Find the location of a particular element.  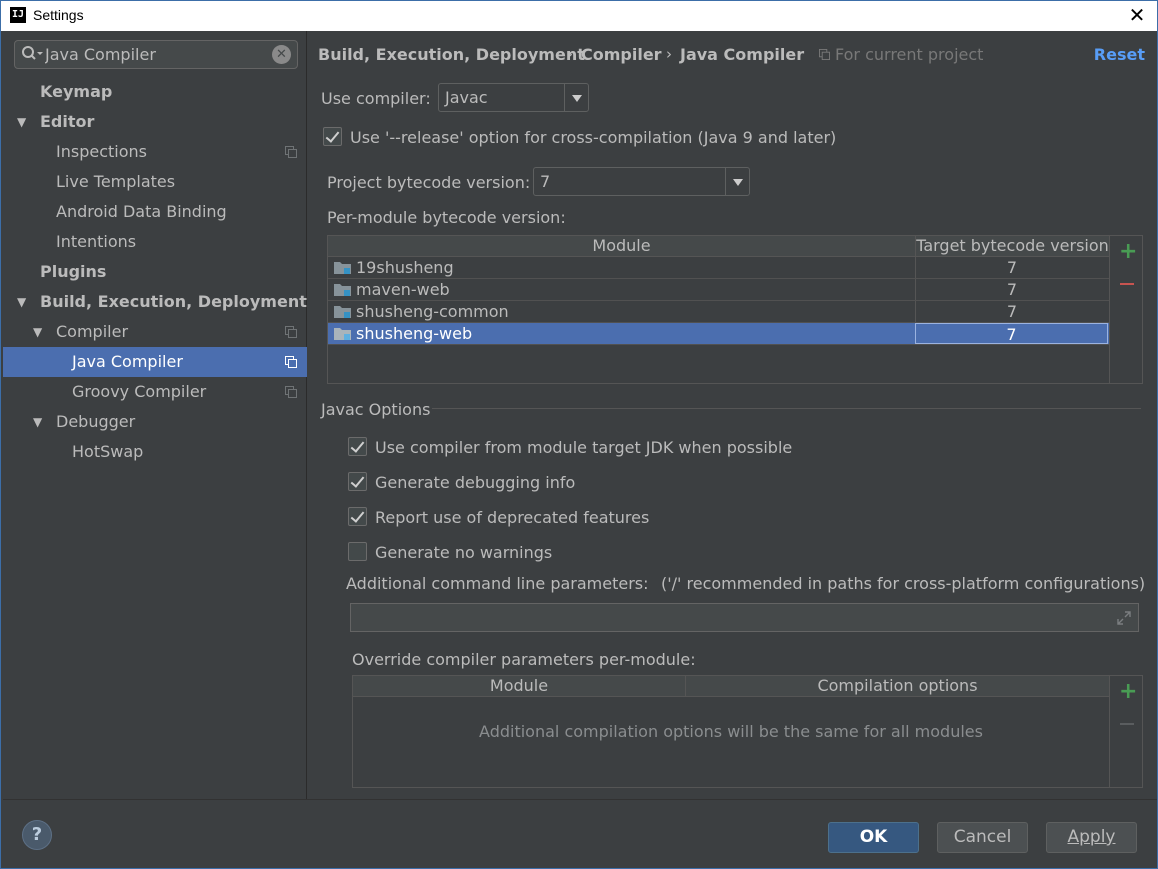

project-bytecode-select: 7 is located at coordinates (641, 181).